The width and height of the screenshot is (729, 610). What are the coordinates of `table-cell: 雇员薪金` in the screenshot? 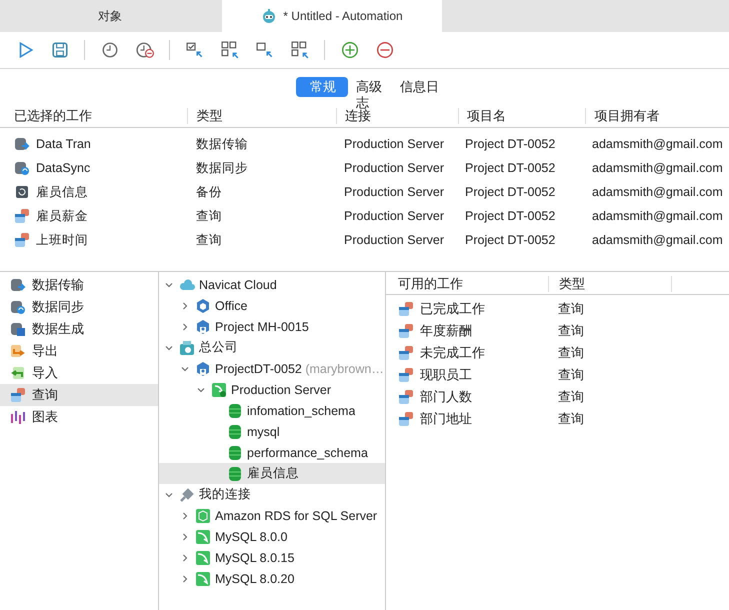 It's located at (62, 216).